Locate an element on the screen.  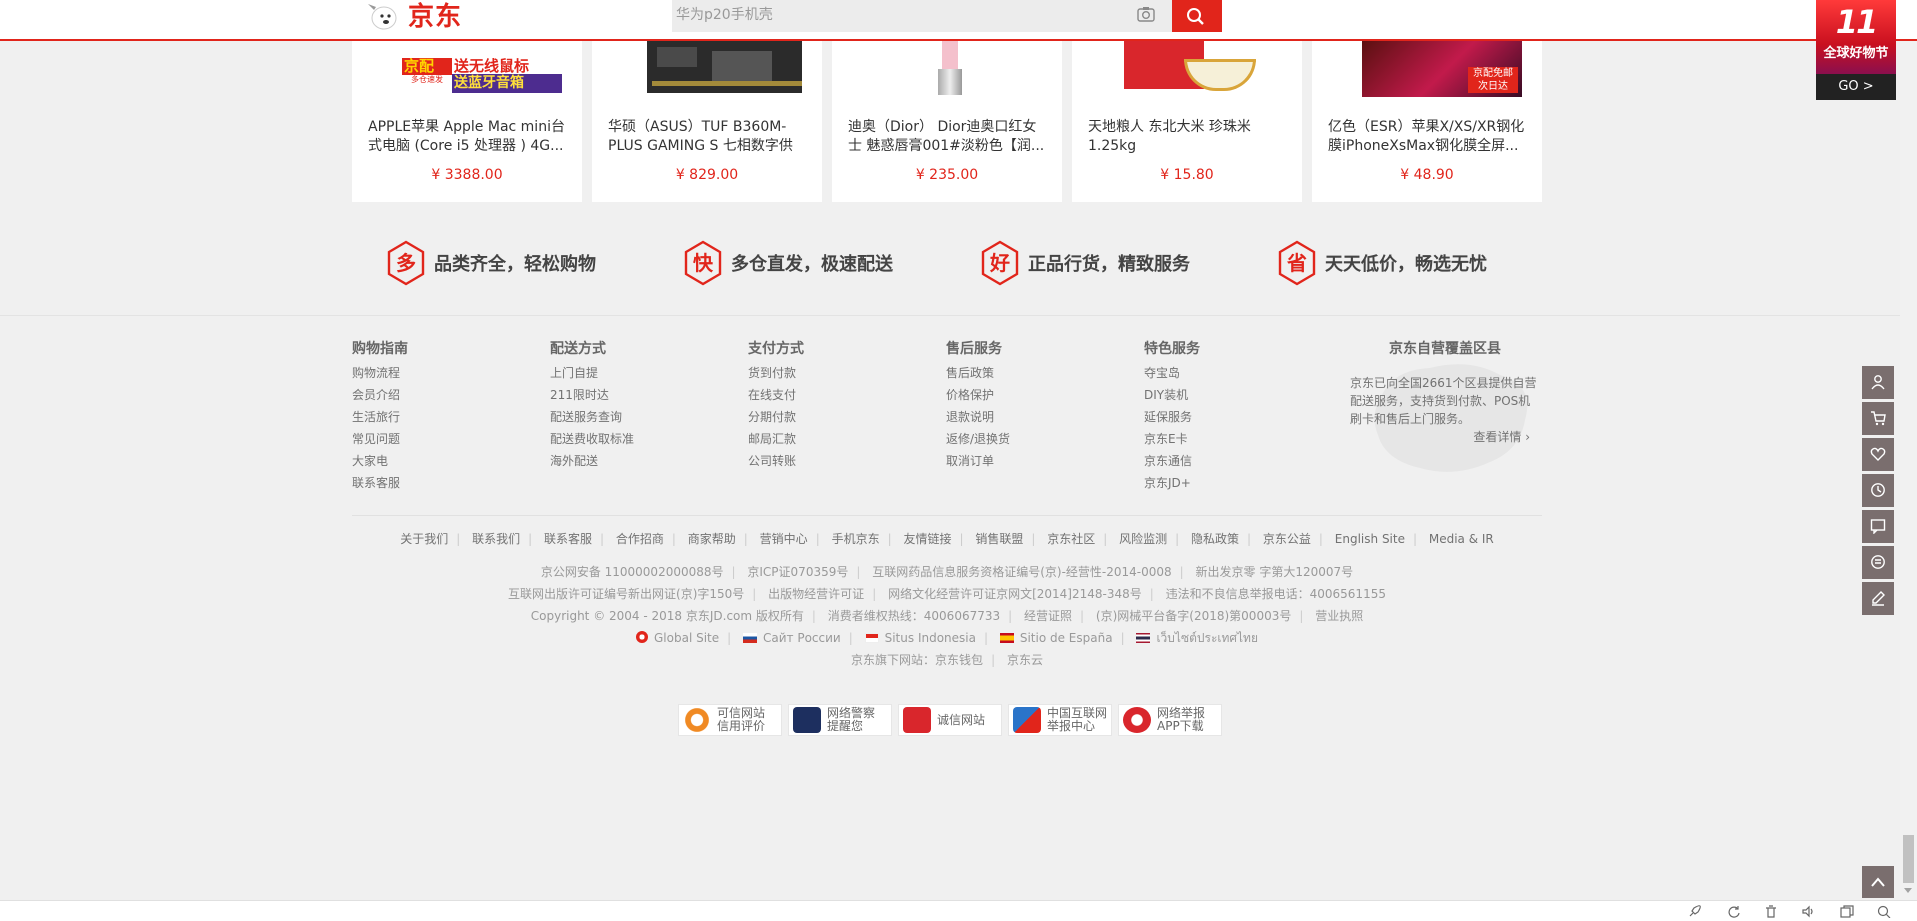
toolbar-edit-button is located at coordinates (1878, 598).